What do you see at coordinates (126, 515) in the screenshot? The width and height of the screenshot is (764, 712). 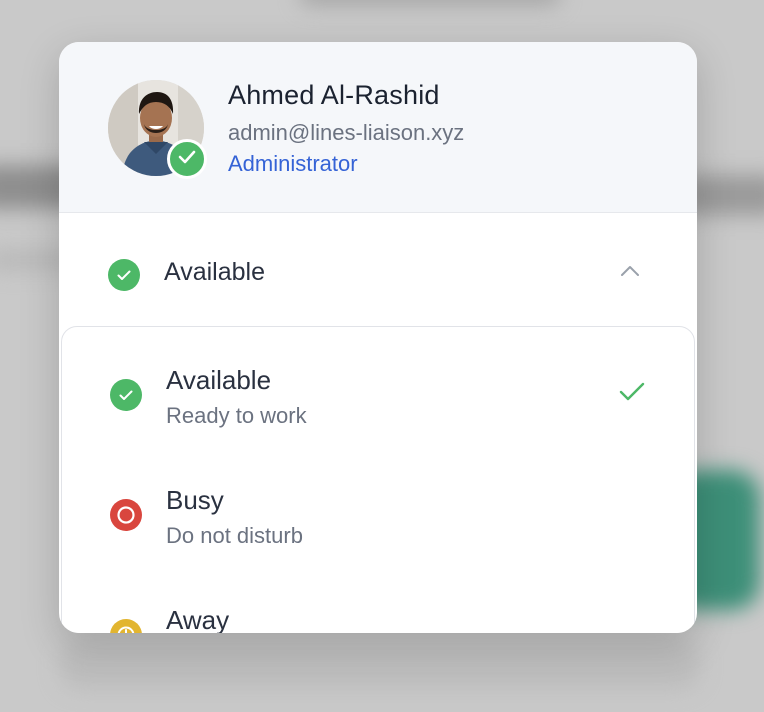 I see `busy-circle-icon` at bounding box center [126, 515].